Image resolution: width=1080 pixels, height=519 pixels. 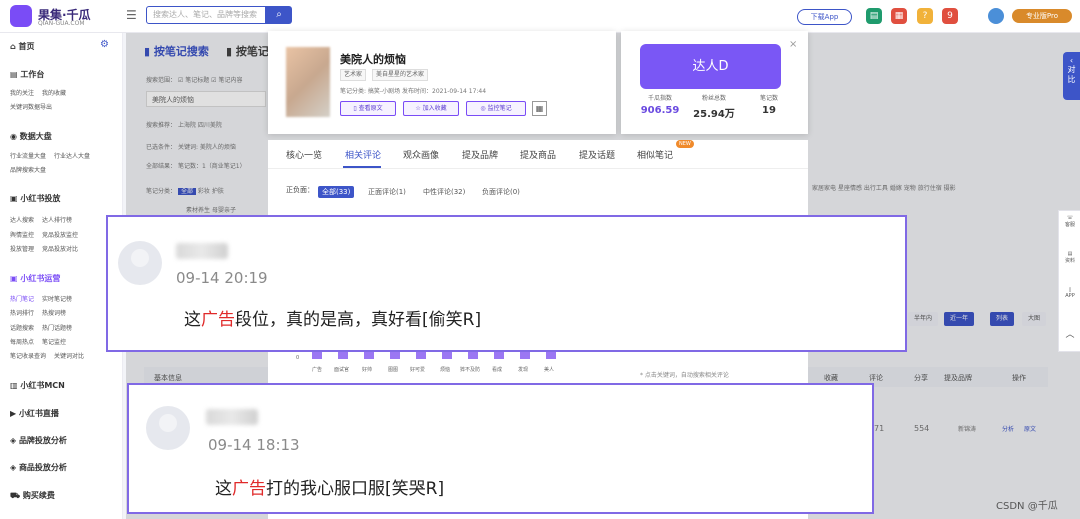 I want to click on qr-code-icon: ▦, so click(x=539, y=108).